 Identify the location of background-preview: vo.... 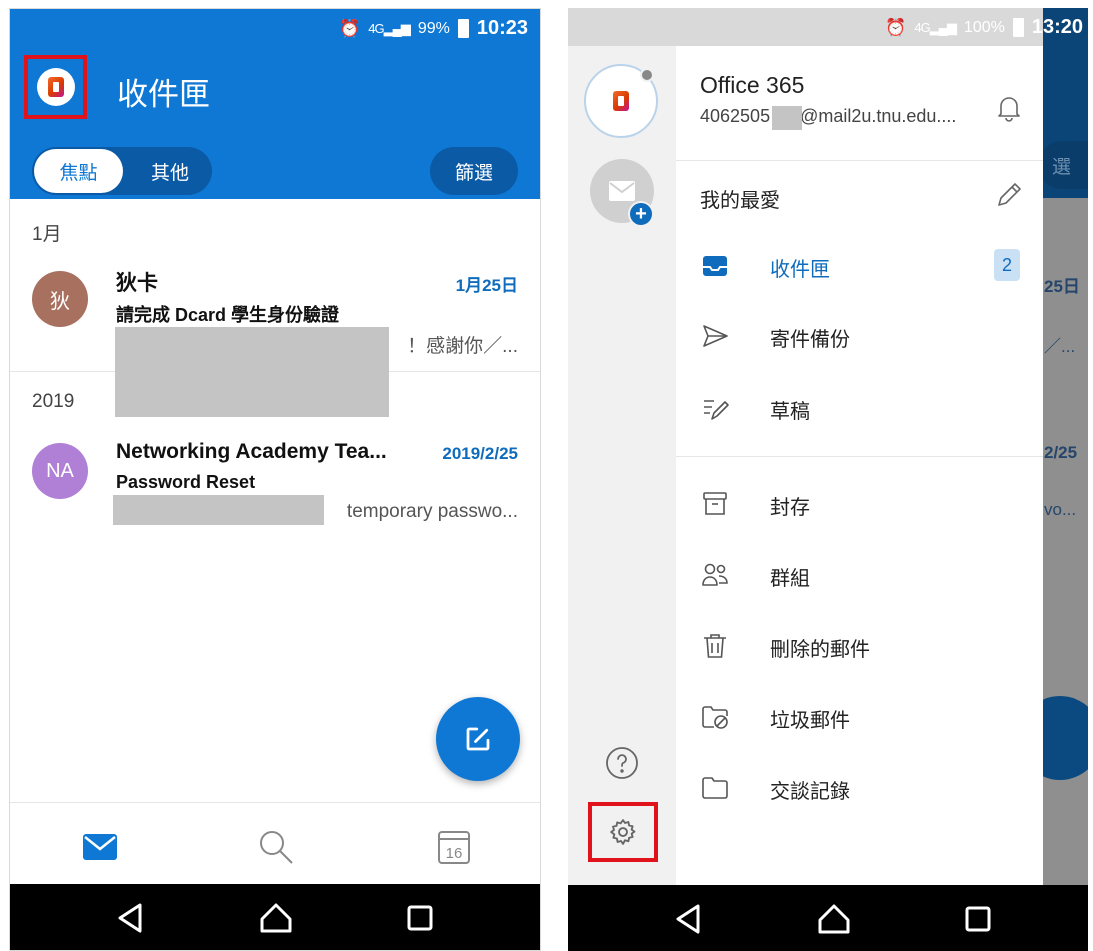
(1060, 509).